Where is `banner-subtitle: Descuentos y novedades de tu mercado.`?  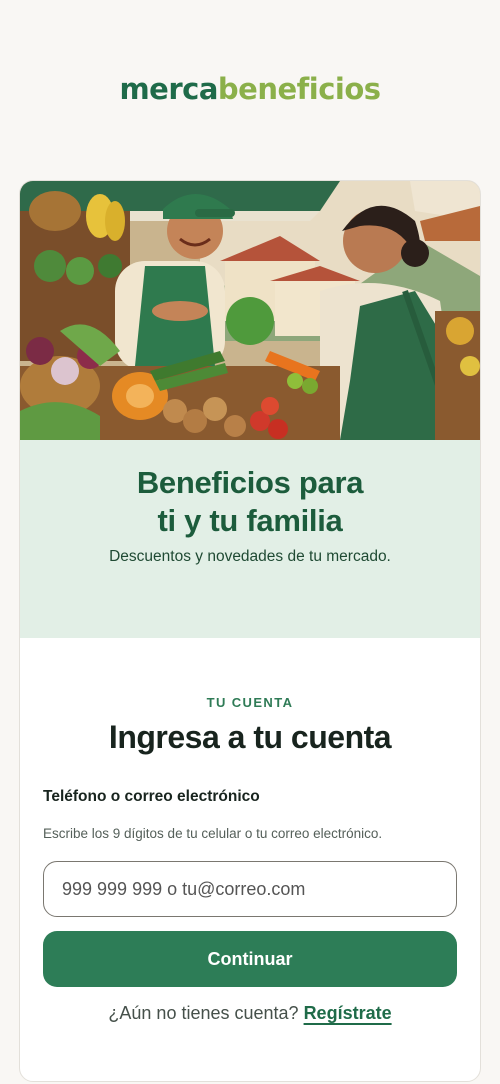
banner-subtitle: Descuentos y novedades de tu mercado. is located at coordinates (250, 556).